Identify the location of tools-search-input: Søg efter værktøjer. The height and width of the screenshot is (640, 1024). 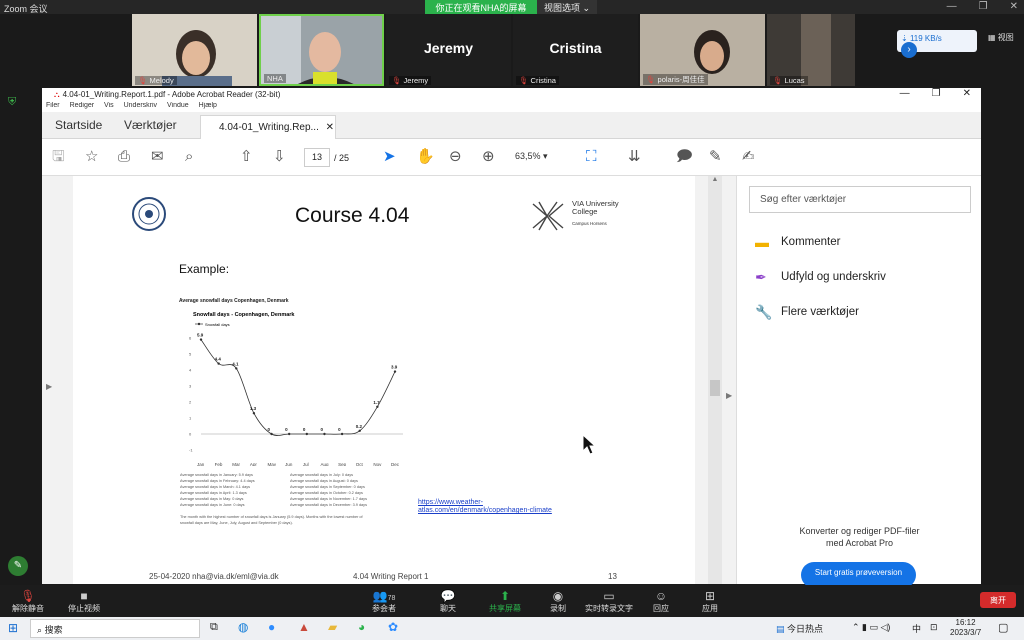
(860, 199).